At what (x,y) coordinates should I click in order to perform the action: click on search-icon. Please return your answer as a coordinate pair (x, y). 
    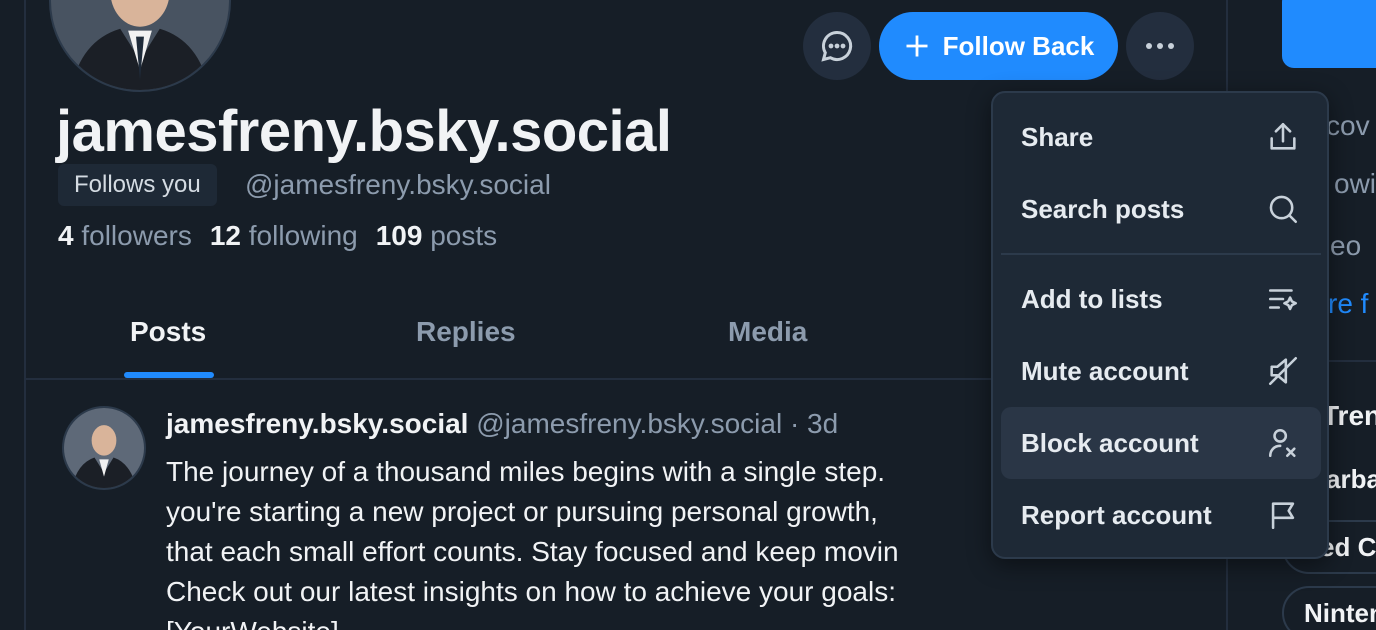
    Looking at the image, I should click on (1283, 209).